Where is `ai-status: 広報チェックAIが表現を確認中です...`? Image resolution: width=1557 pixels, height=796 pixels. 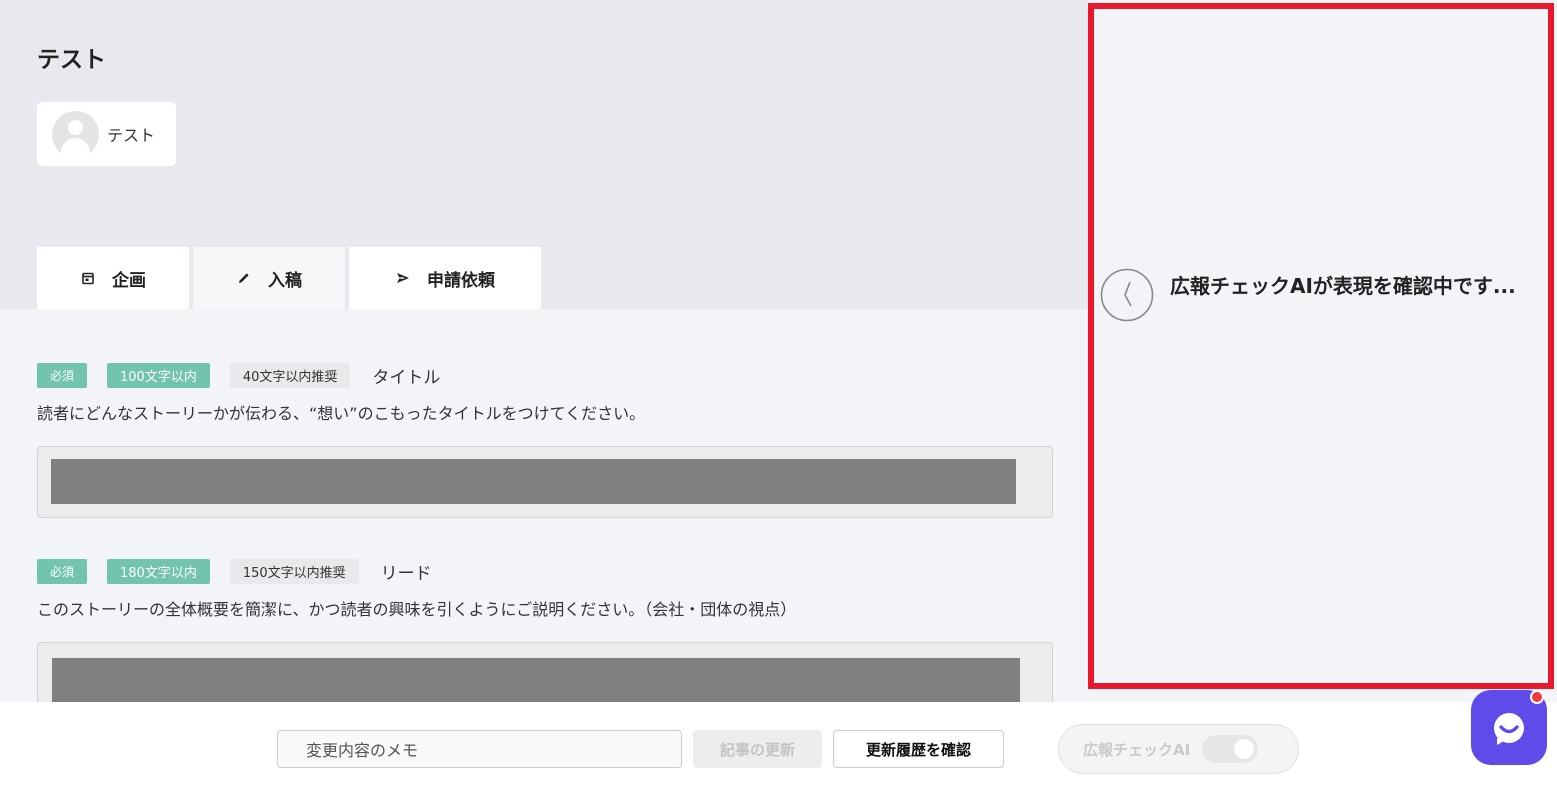 ai-status: 広報チェックAIが表現を確認中です... is located at coordinates (1310, 295).